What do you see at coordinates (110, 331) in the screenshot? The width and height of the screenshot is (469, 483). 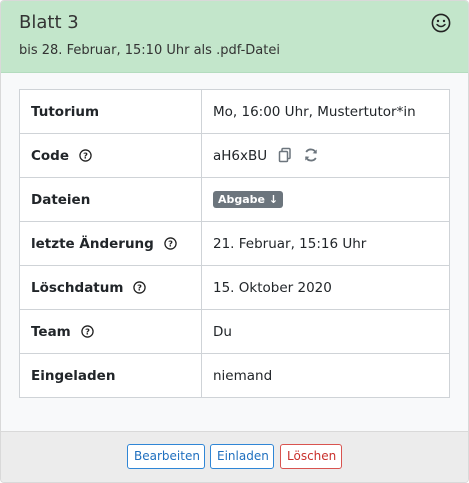 I see `row-label-cell-team: Team ?` at bounding box center [110, 331].